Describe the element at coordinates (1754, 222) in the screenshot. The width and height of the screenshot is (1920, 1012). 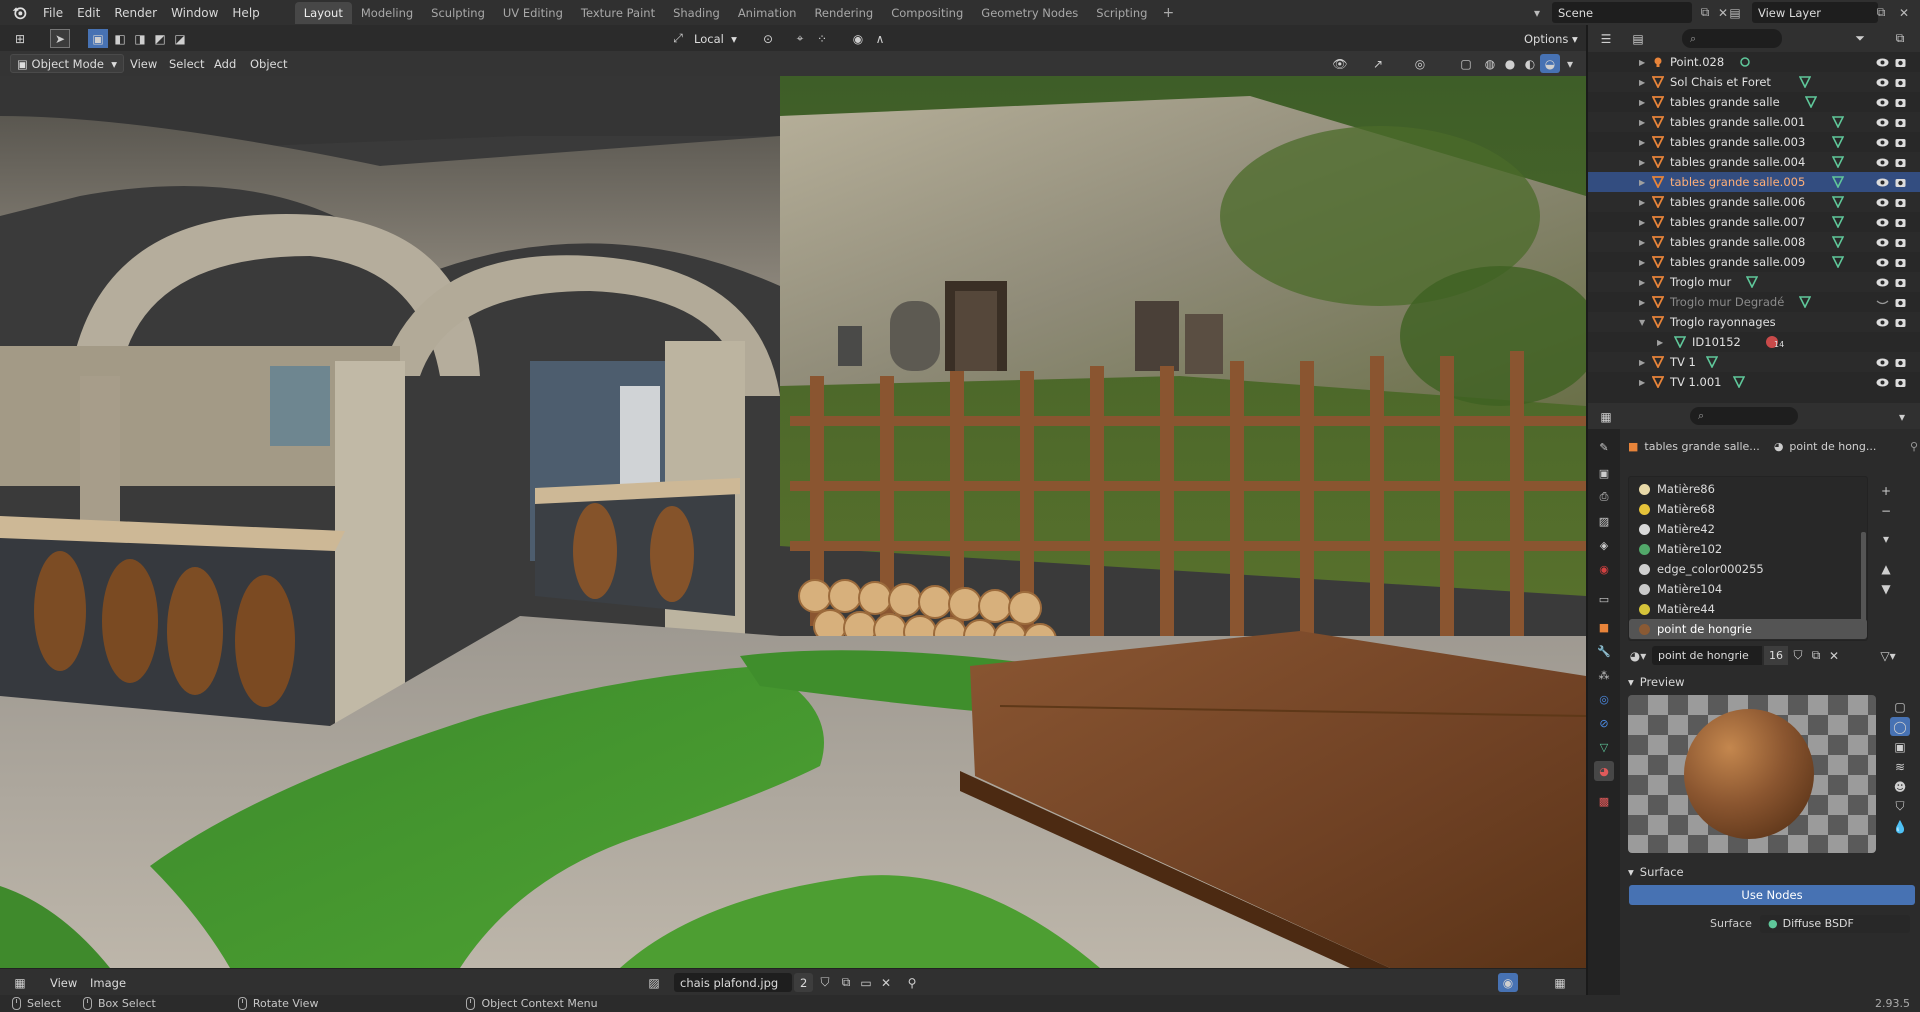
I see `outliner-item: ▶ tables grande salle.007` at that location.